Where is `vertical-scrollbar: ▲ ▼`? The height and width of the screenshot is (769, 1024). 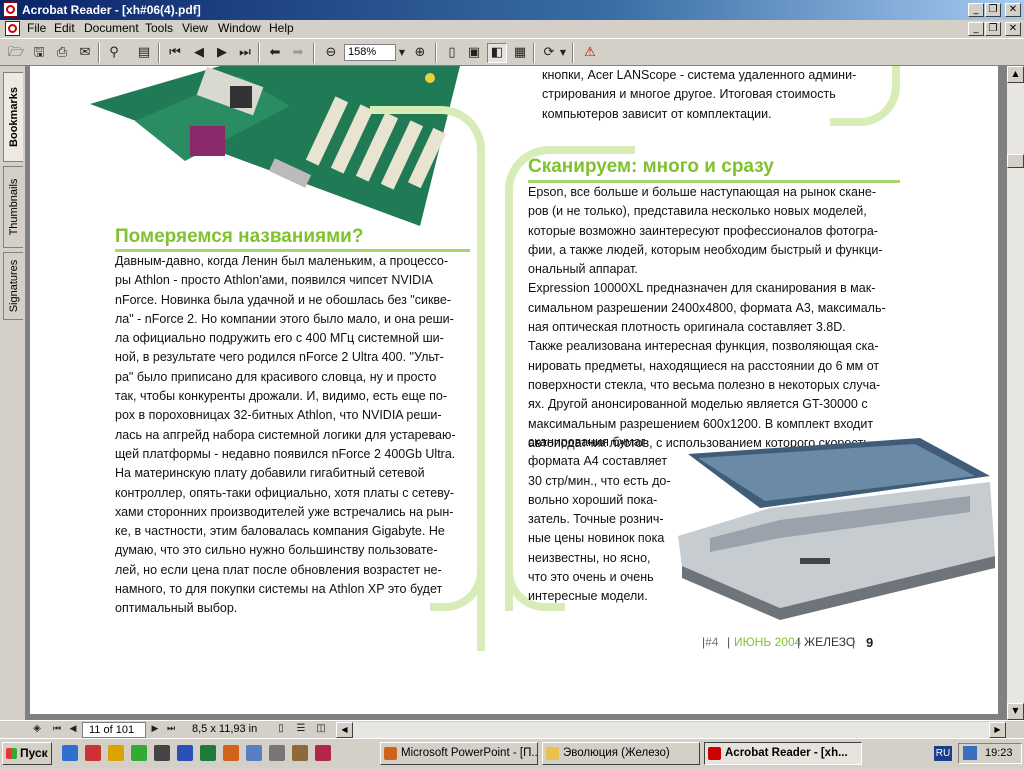
vertical-scrollbar: ▲ ▼ is located at coordinates (1015, 393).